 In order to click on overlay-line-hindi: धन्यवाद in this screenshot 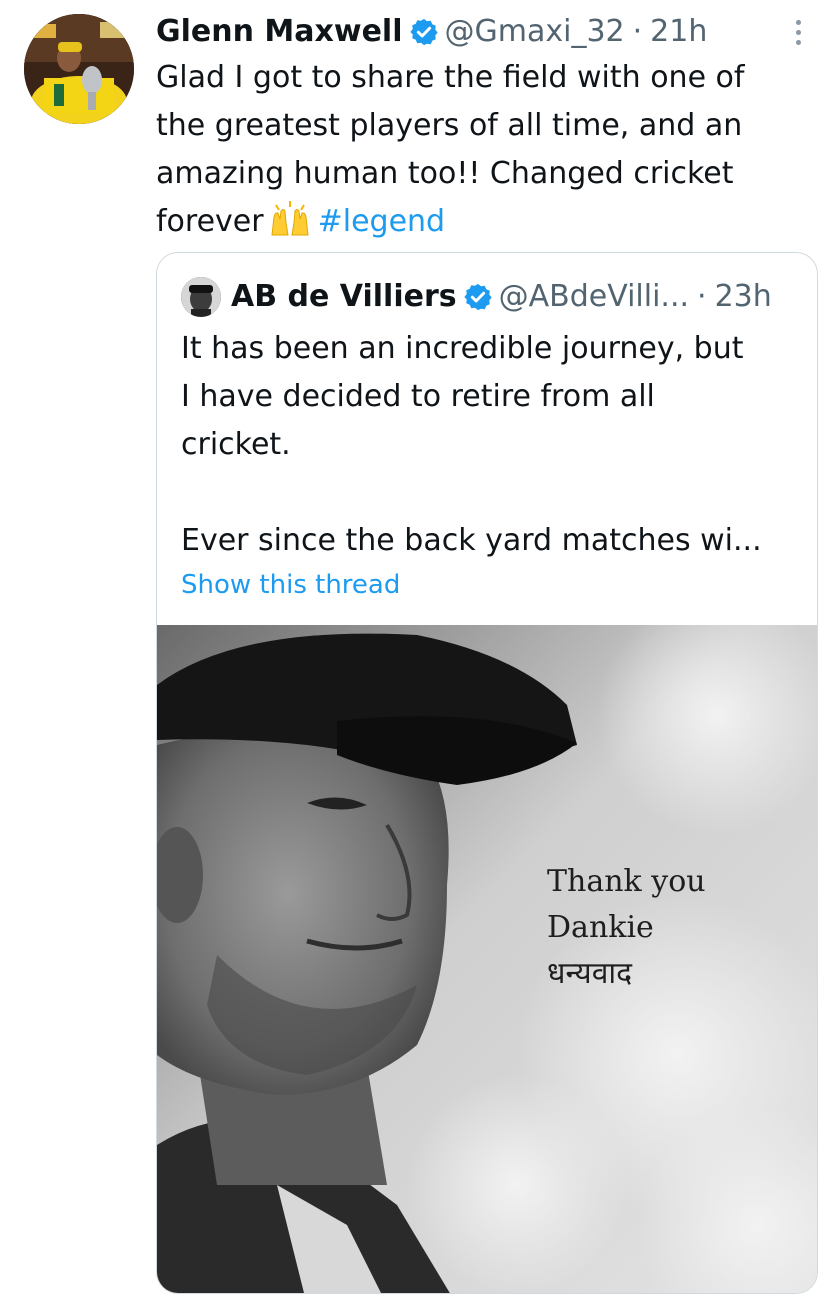, I will do `click(590, 973)`.